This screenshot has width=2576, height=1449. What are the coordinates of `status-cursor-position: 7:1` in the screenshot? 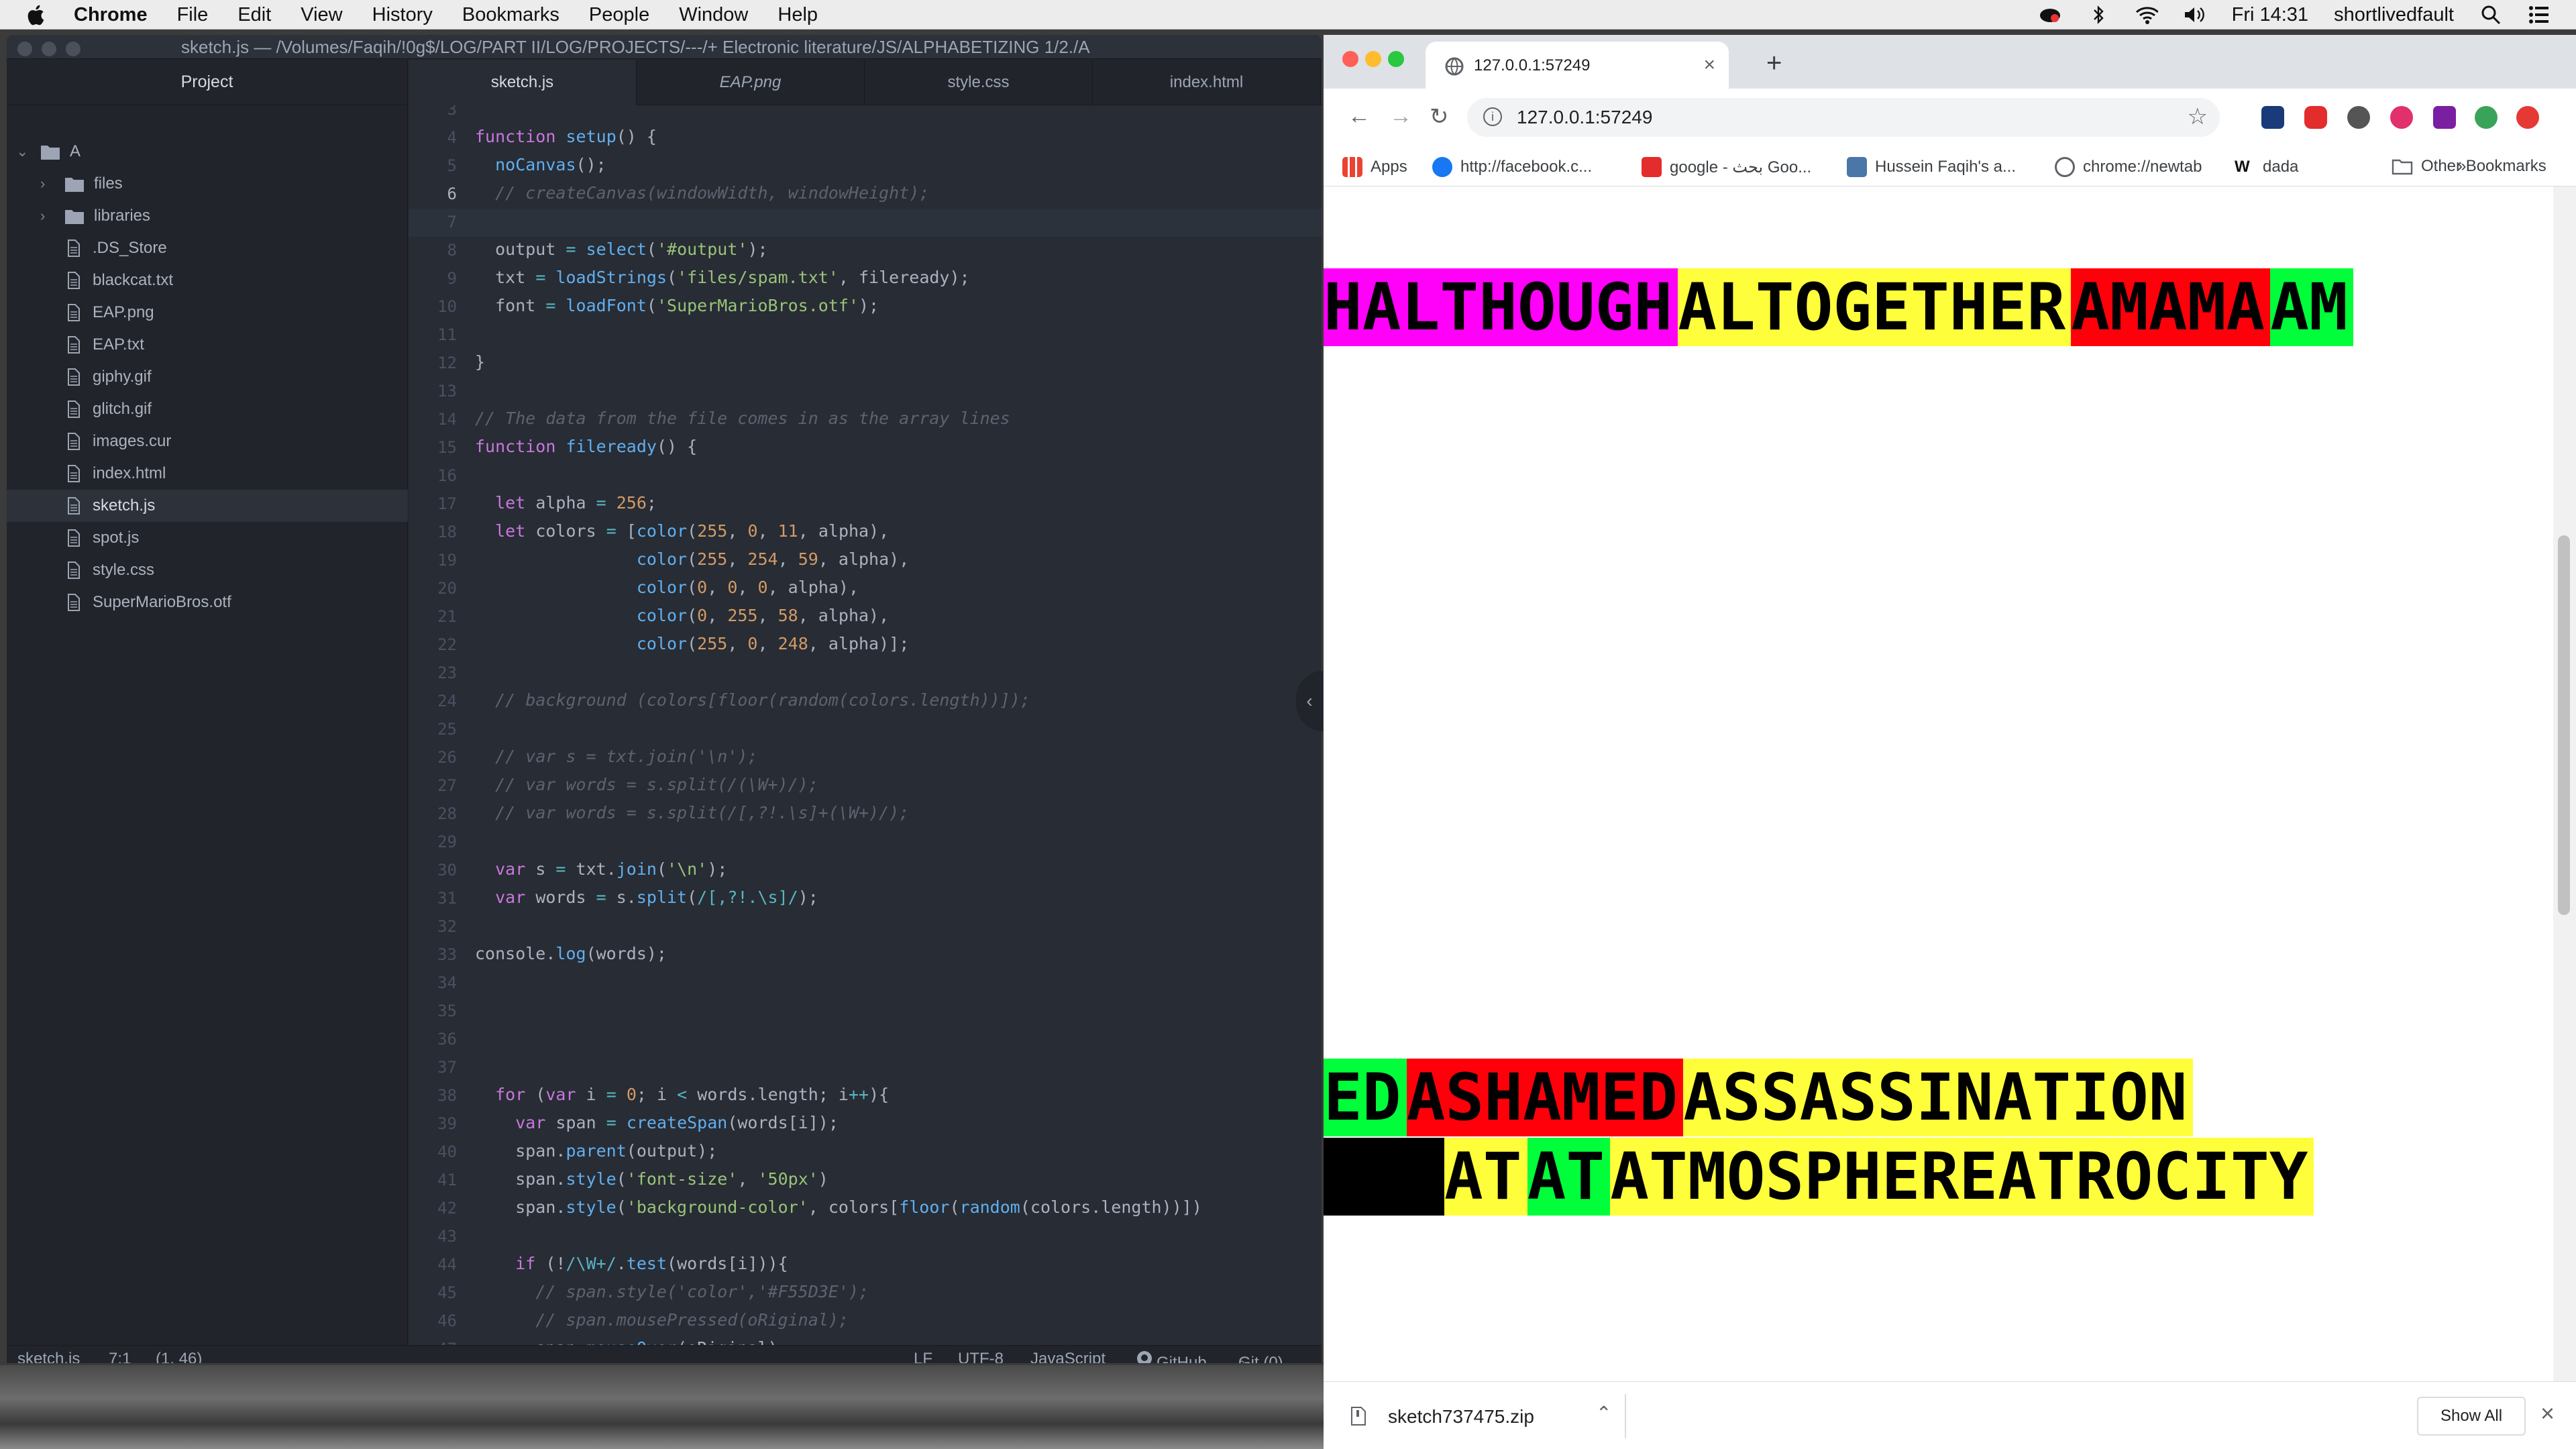 It's located at (120, 1356).